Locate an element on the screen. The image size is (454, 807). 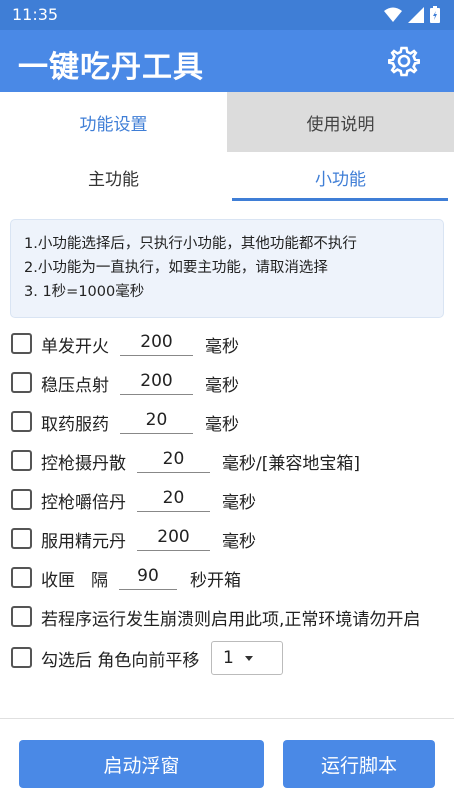
option-row: 稳压点射 200 毫秒 is located at coordinates (227, 383).